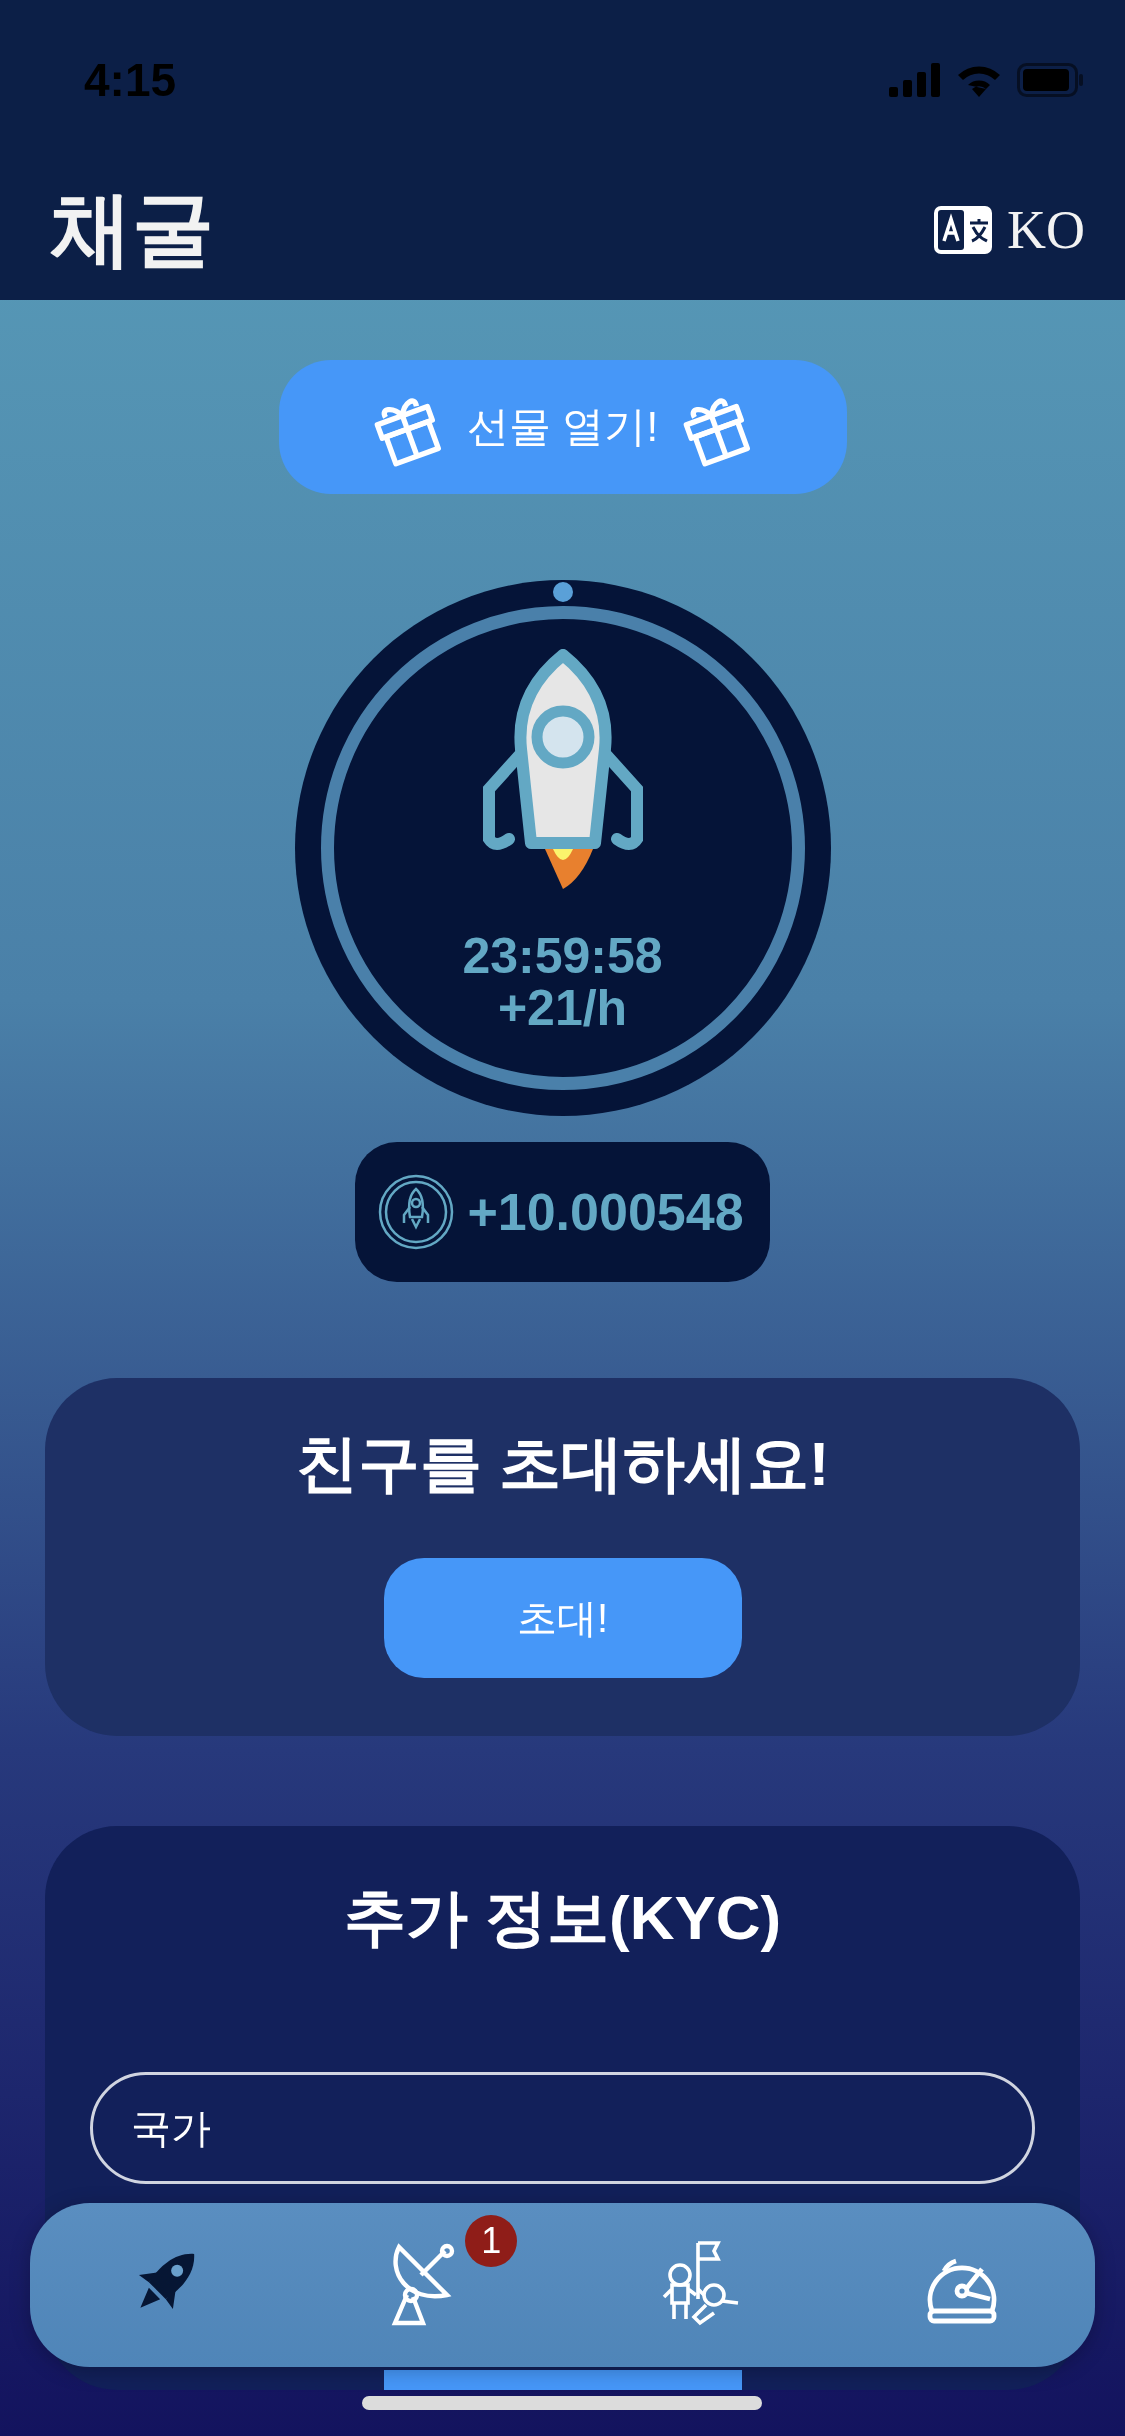  What do you see at coordinates (963, 230) in the screenshot?
I see `translate-icon` at bounding box center [963, 230].